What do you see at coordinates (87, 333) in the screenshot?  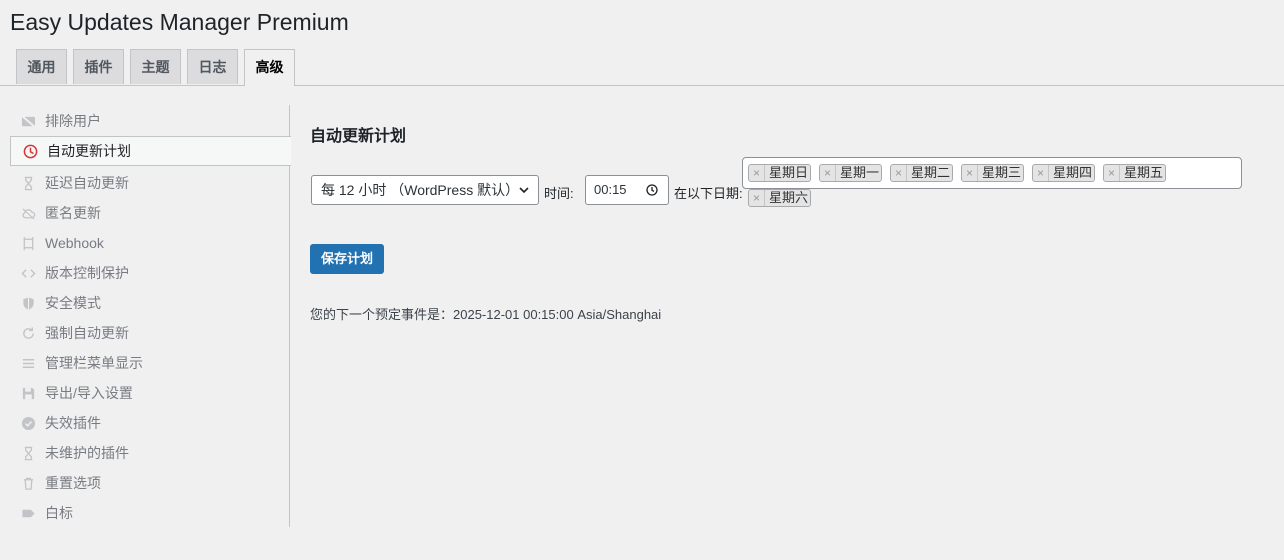 I see `sidebar-item-label: 强制自动更新` at bounding box center [87, 333].